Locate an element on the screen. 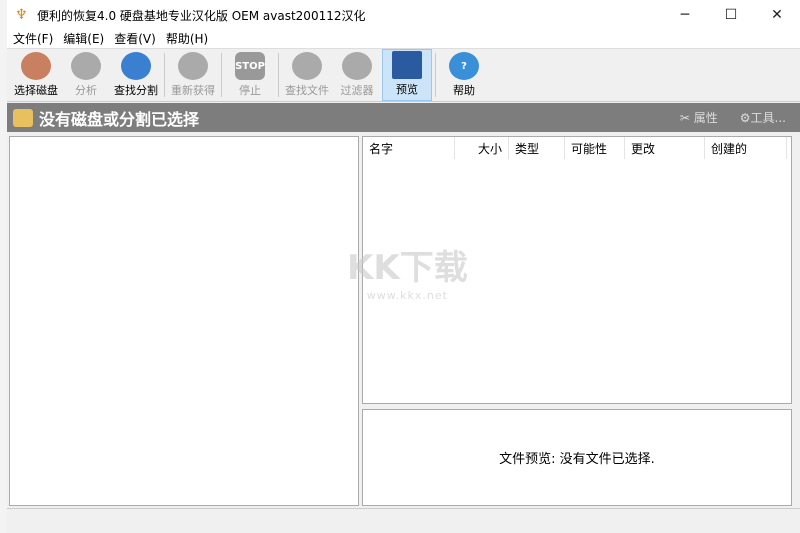 The height and width of the screenshot is (533, 800). watermark-url: www.kkx.net is located at coordinates (407, 295).